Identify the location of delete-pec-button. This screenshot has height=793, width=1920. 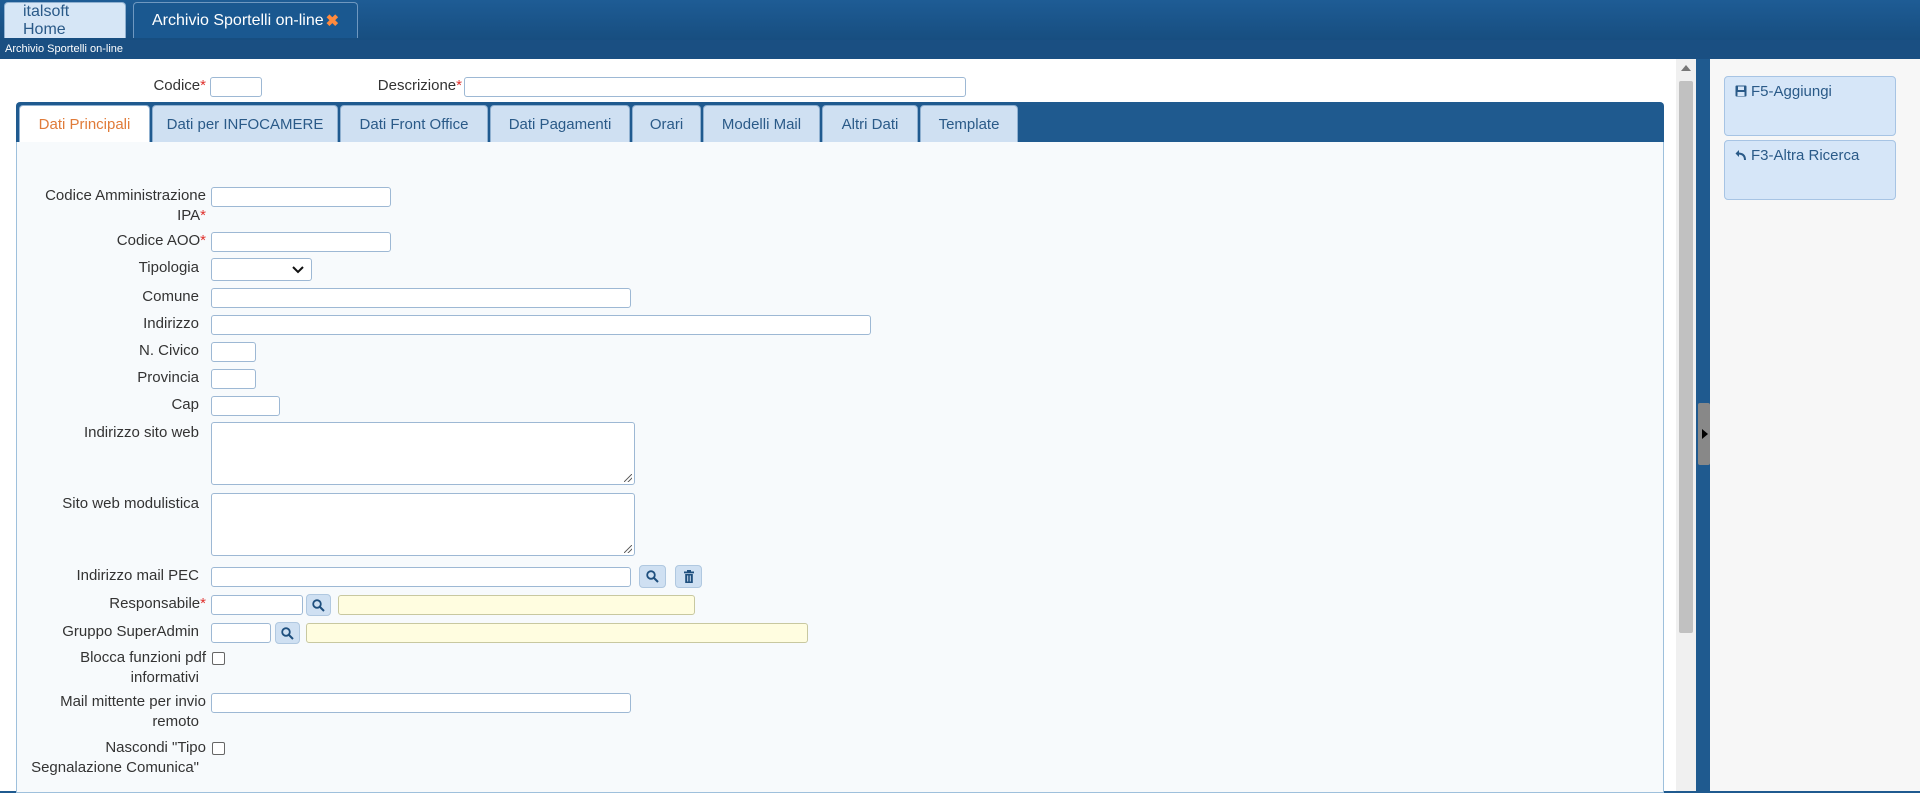
(688, 576).